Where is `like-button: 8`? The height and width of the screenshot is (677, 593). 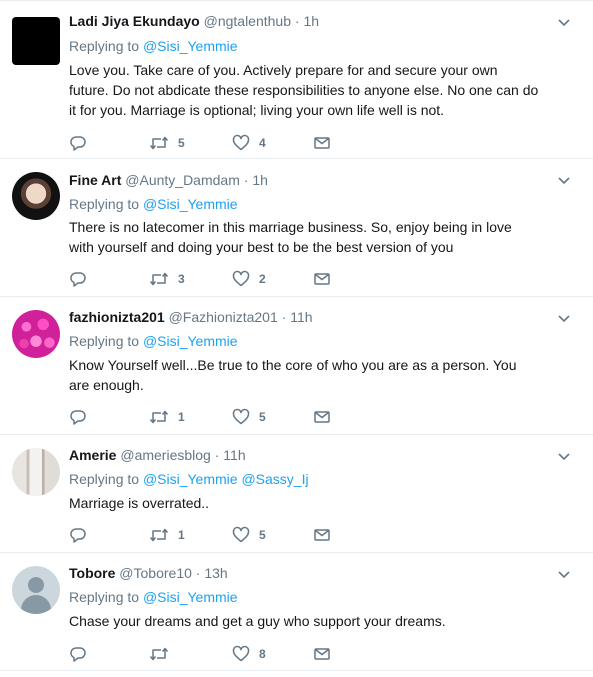 like-button: 8 is located at coordinates (249, 654).